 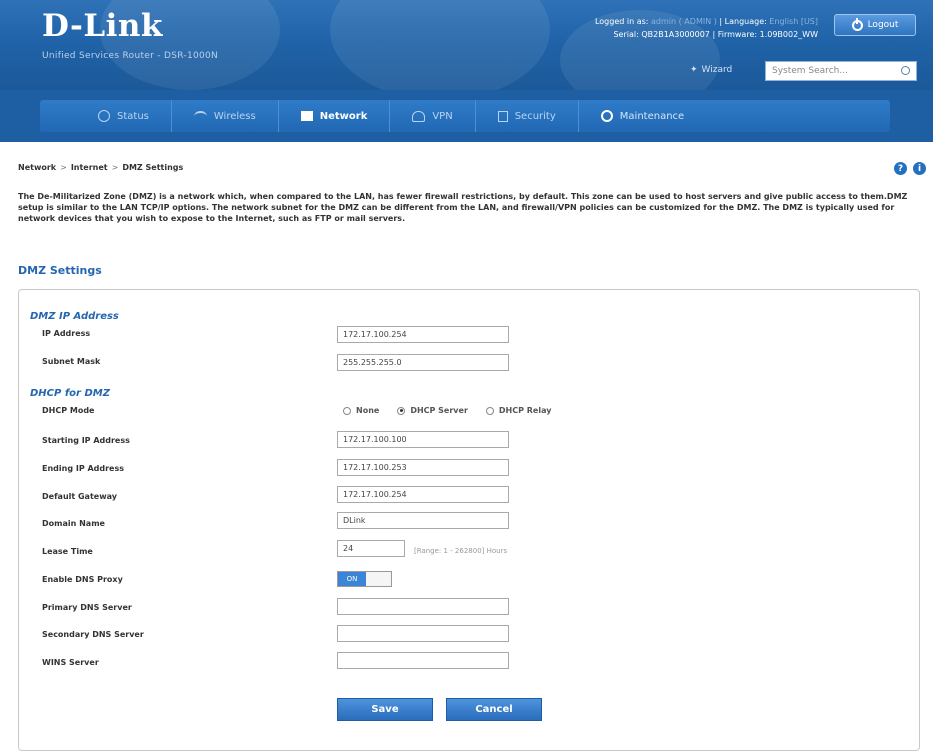 I want to click on status-icon, so click(x=104, y=116).